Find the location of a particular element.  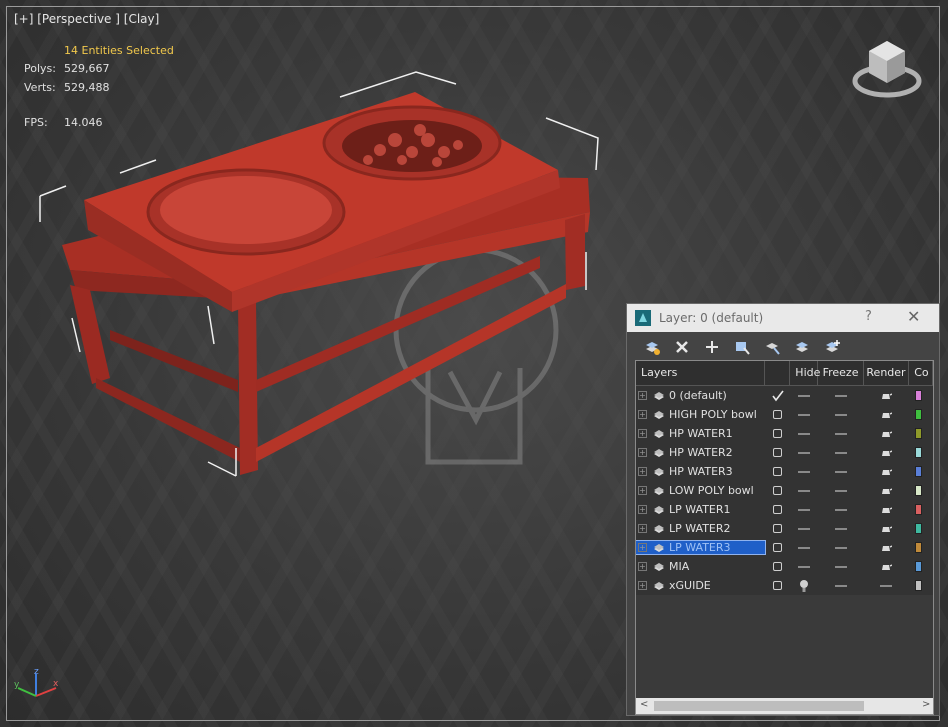

scroll-thumb is located at coordinates (759, 706).